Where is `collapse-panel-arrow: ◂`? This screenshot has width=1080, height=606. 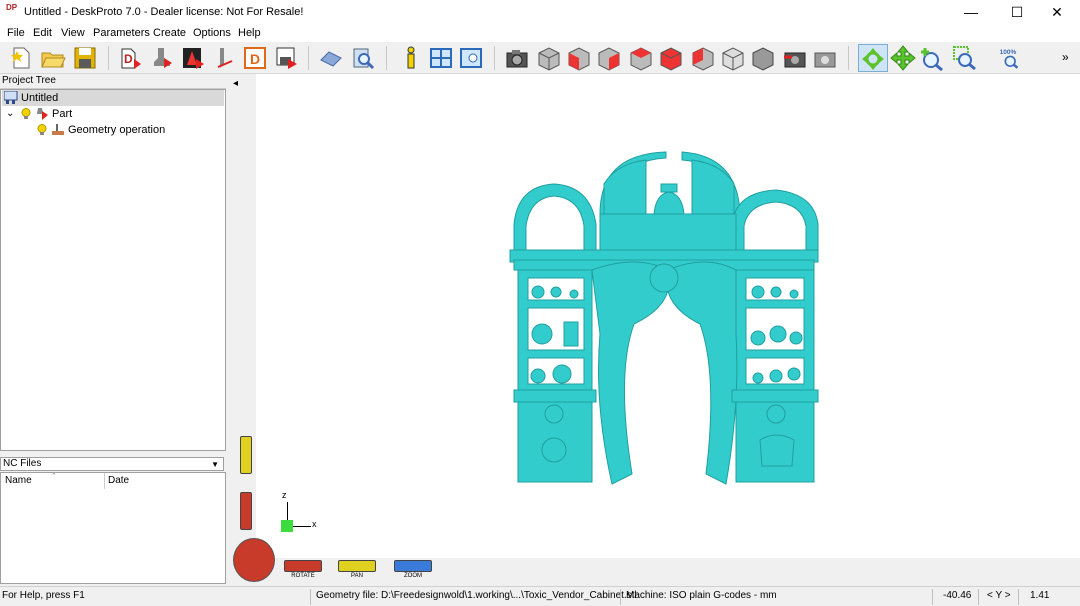
collapse-panel-arrow: ◂ is located at coordinates (235, 83).